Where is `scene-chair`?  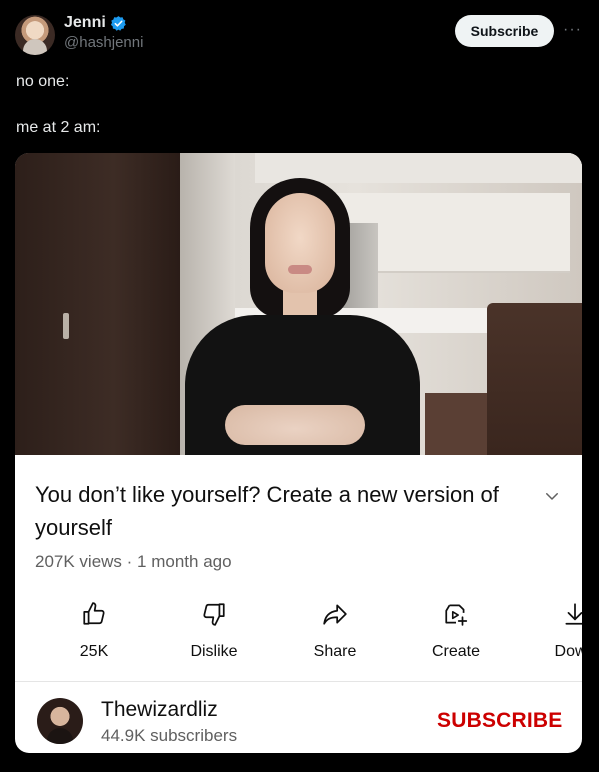
scene-chair is located at coordinates (534, 379).